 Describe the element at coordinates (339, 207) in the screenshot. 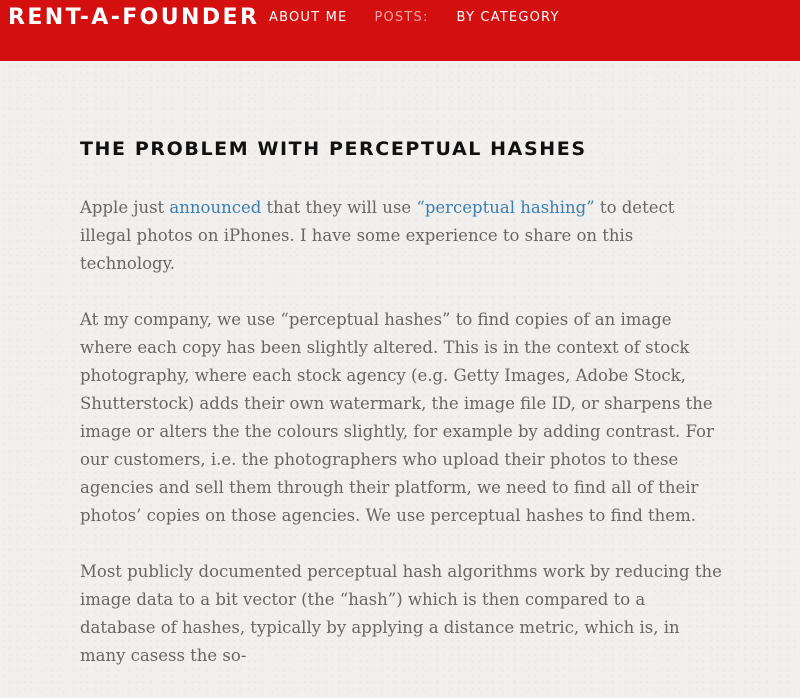

I see `paragraph-text: that they will use` at that location.